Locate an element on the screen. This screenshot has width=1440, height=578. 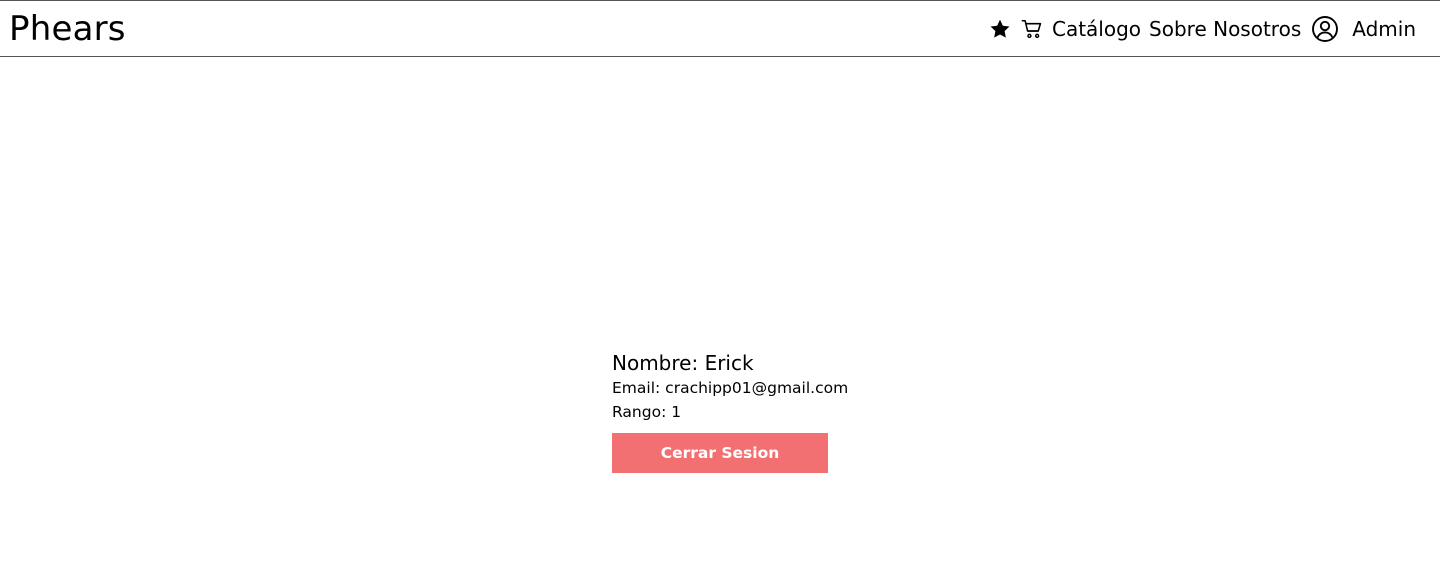
email-value: crachipp01@gmail.com is located at coordinates (757, 388).